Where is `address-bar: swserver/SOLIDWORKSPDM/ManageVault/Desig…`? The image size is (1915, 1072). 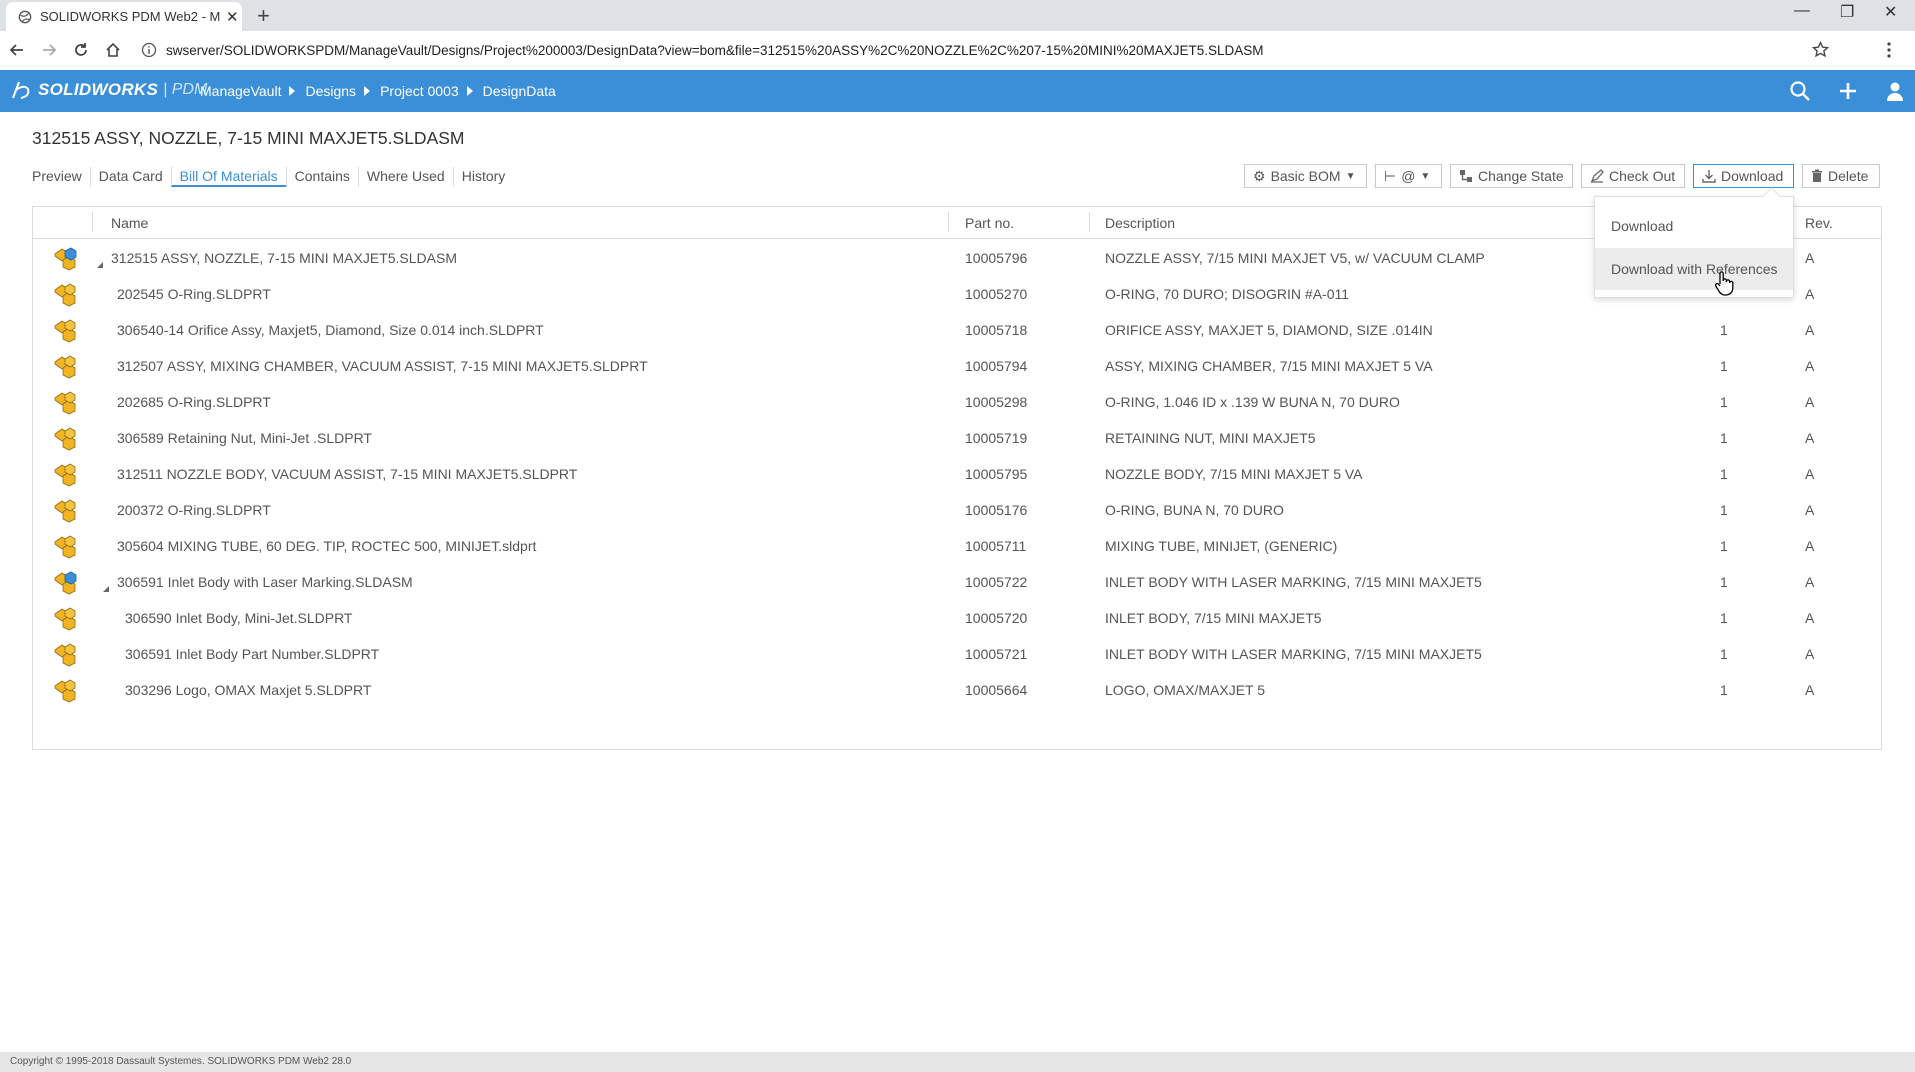 address-bar: swserver/SOLIDWORKSPDM/ManageVault/Desig… is located at coordinates (991, 50).